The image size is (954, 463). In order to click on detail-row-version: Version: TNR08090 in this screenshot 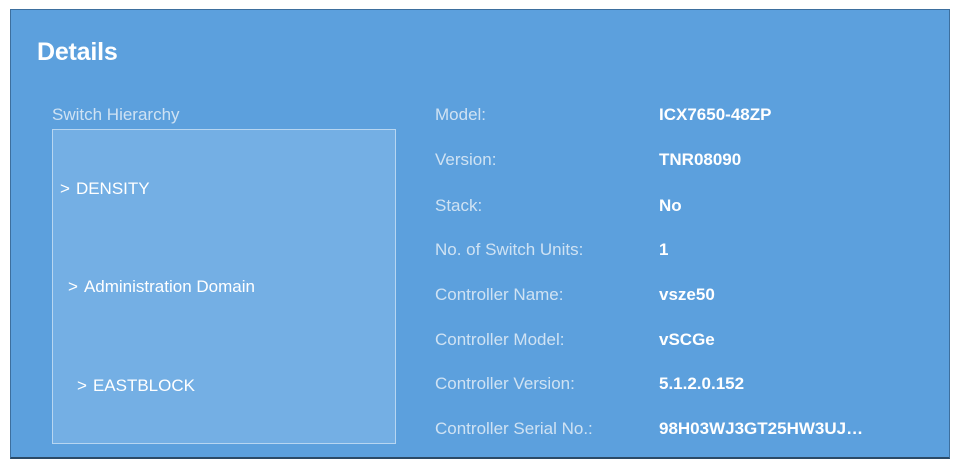, I will do `click(690, 163)`.